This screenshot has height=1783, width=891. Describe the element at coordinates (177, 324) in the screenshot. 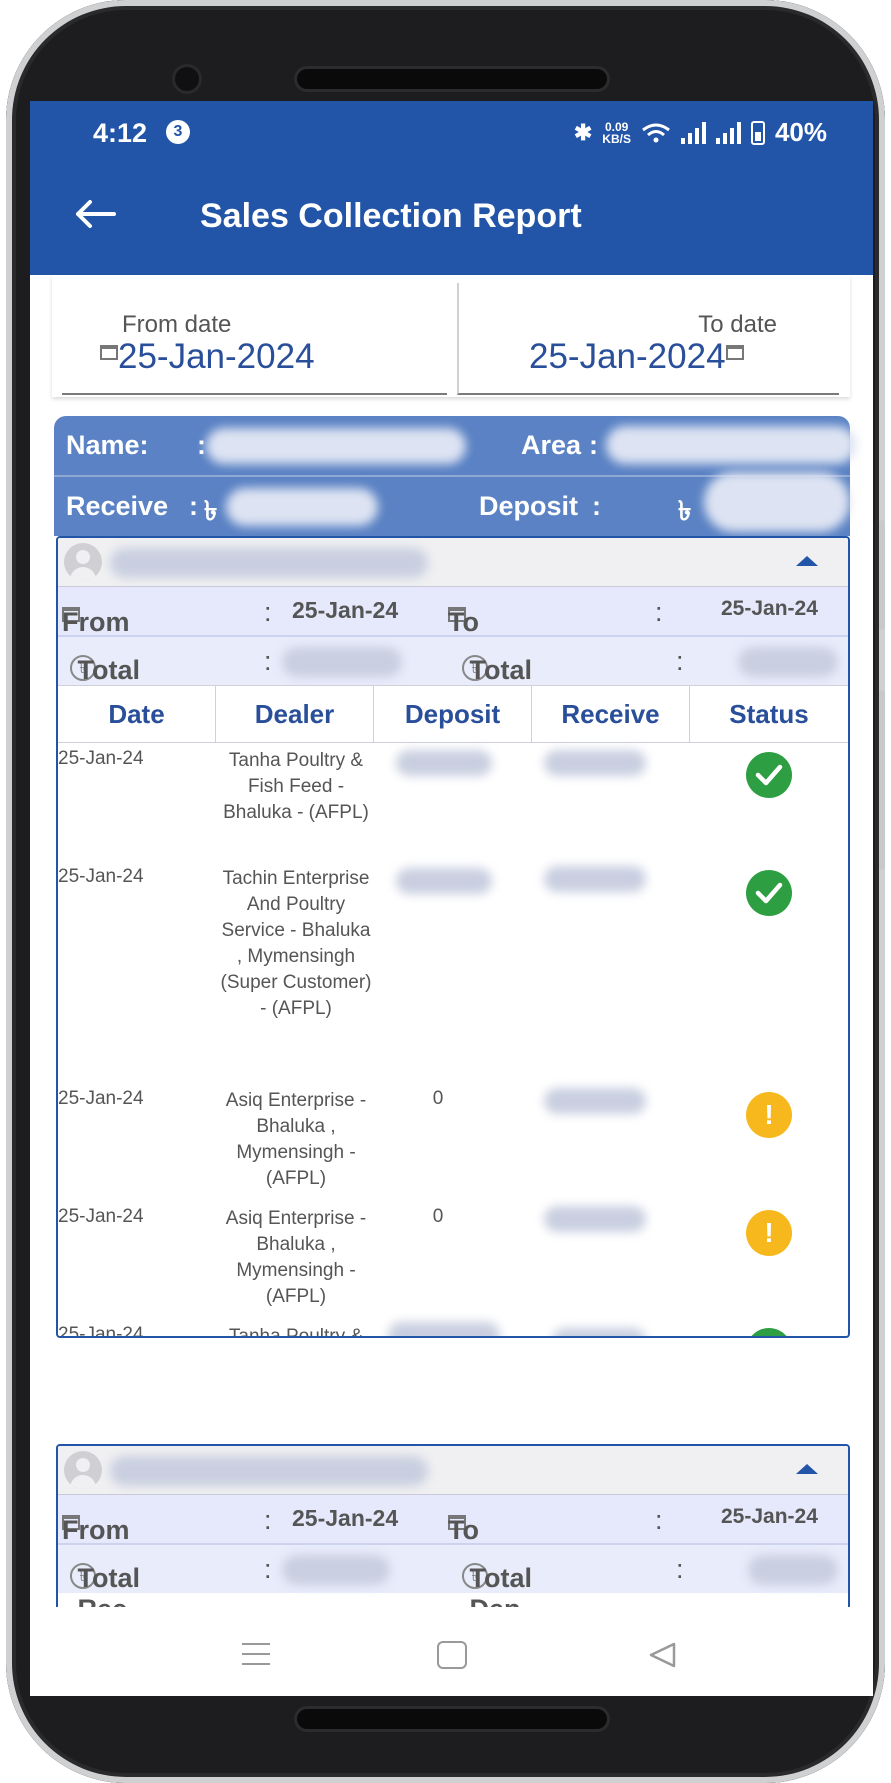

I see `from-date-label: From date` at that location.